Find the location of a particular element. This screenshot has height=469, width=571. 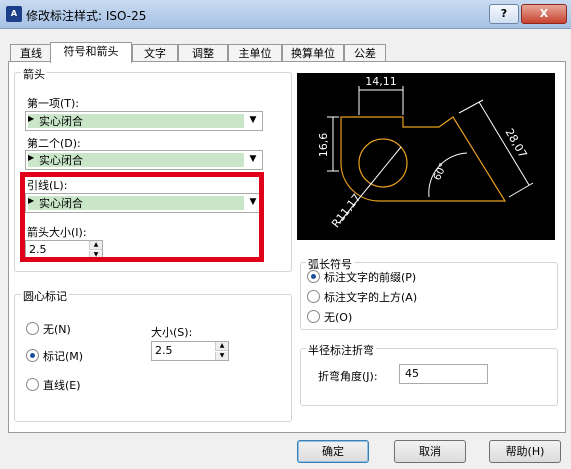

center-mark-size-label: 大小(S): is located at coordinates (172, 332).